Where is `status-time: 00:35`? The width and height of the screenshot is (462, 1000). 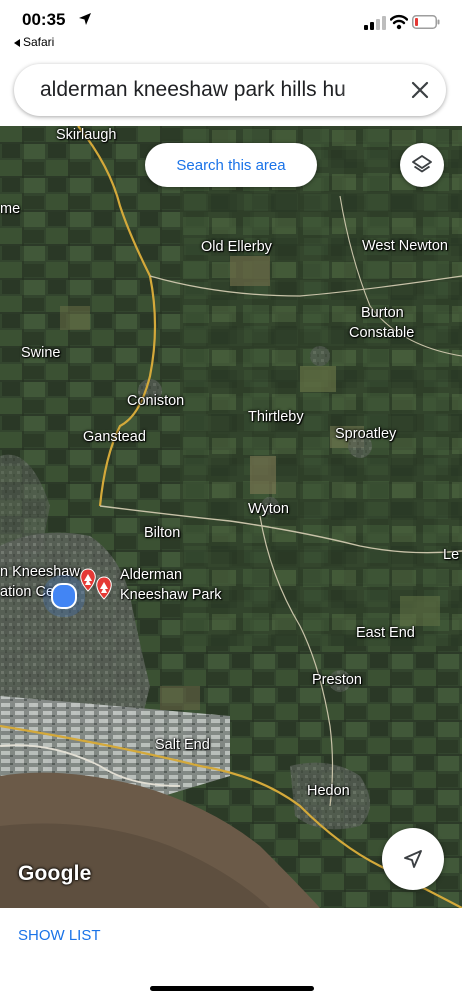 status-time: 00:35 is located at coordinates (44, 19).